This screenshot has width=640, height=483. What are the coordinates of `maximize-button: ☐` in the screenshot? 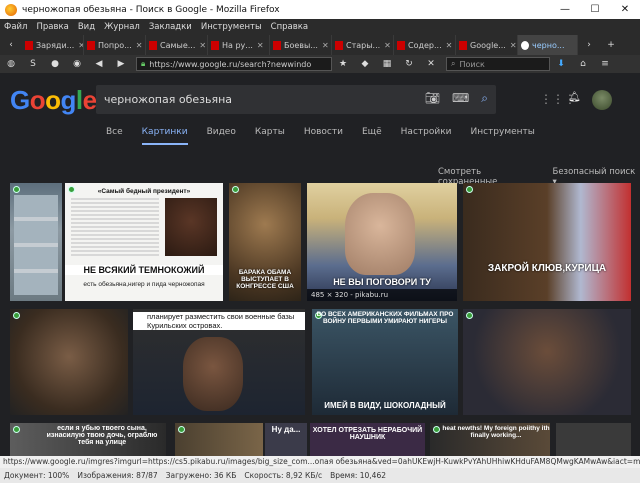 It's located at (595, 9).